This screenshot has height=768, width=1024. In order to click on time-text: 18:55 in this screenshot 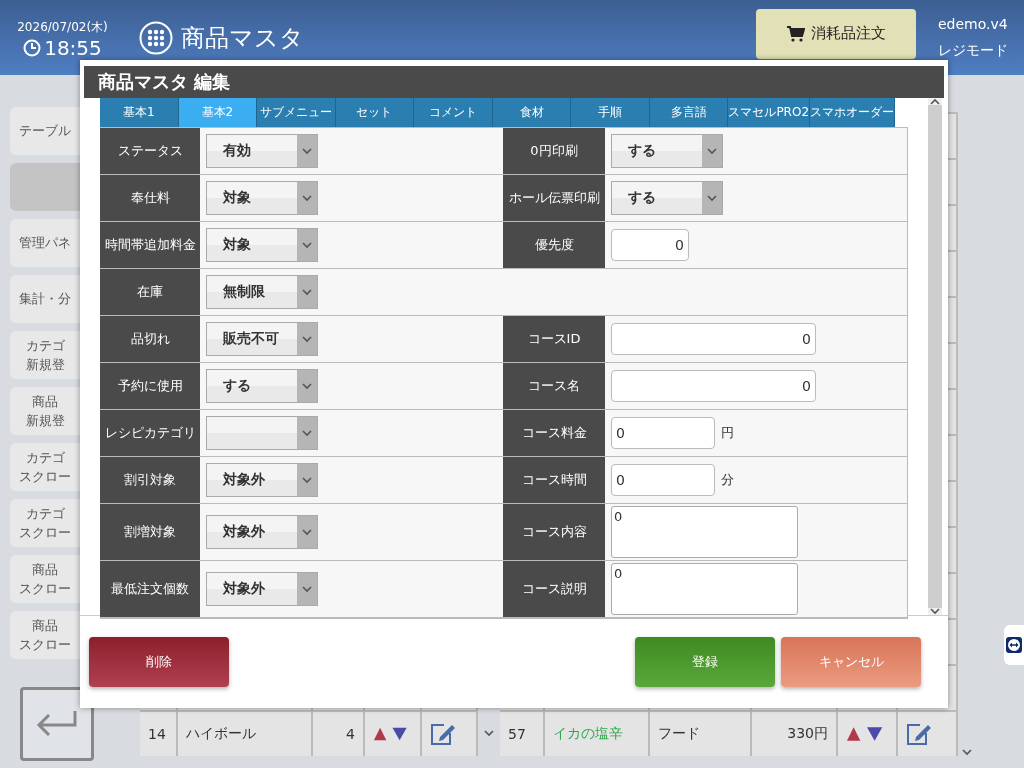, I will do `click(73, 48)`.